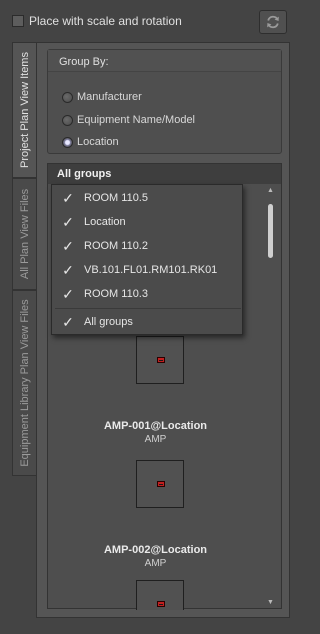 The image size is (320, 634). I want to click on tab-label: Project Plan View Items, so click(25, 110).